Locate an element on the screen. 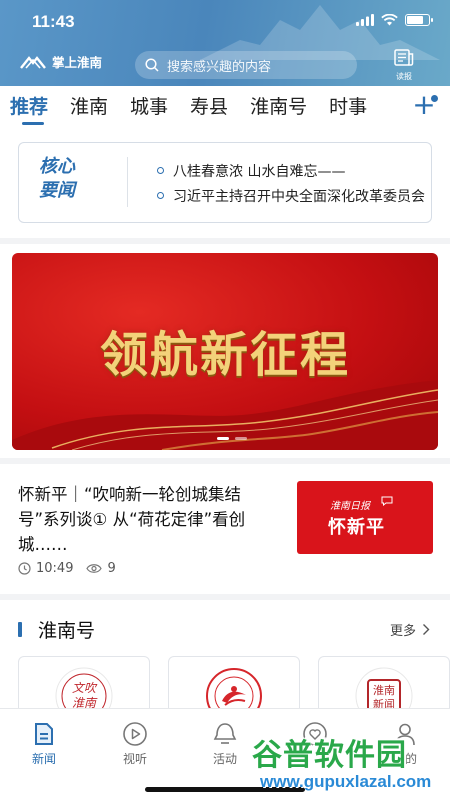  thumbnail-column-name: 怀新平 is located at coordinates (356, 527).